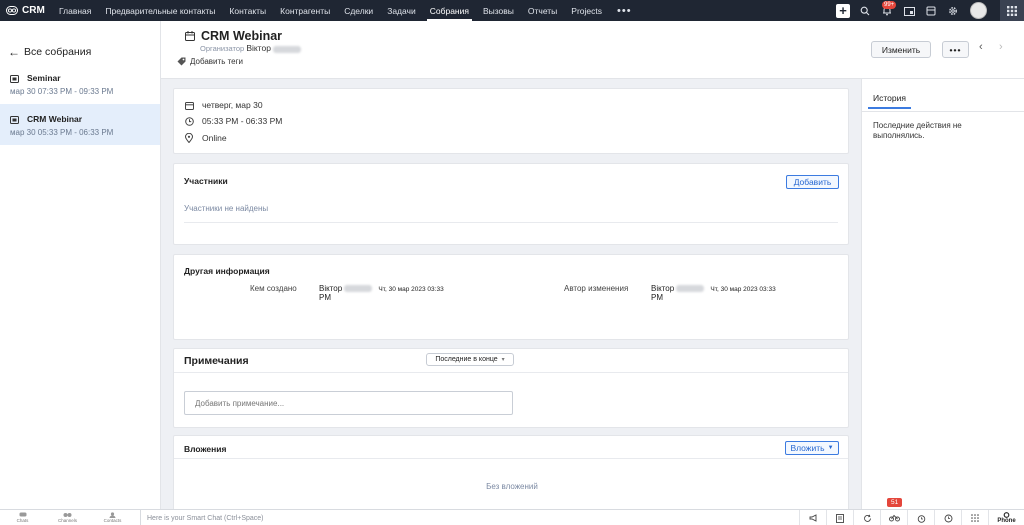  I want to click on nav-tab-reports: Отчеты, so click(542, 10).